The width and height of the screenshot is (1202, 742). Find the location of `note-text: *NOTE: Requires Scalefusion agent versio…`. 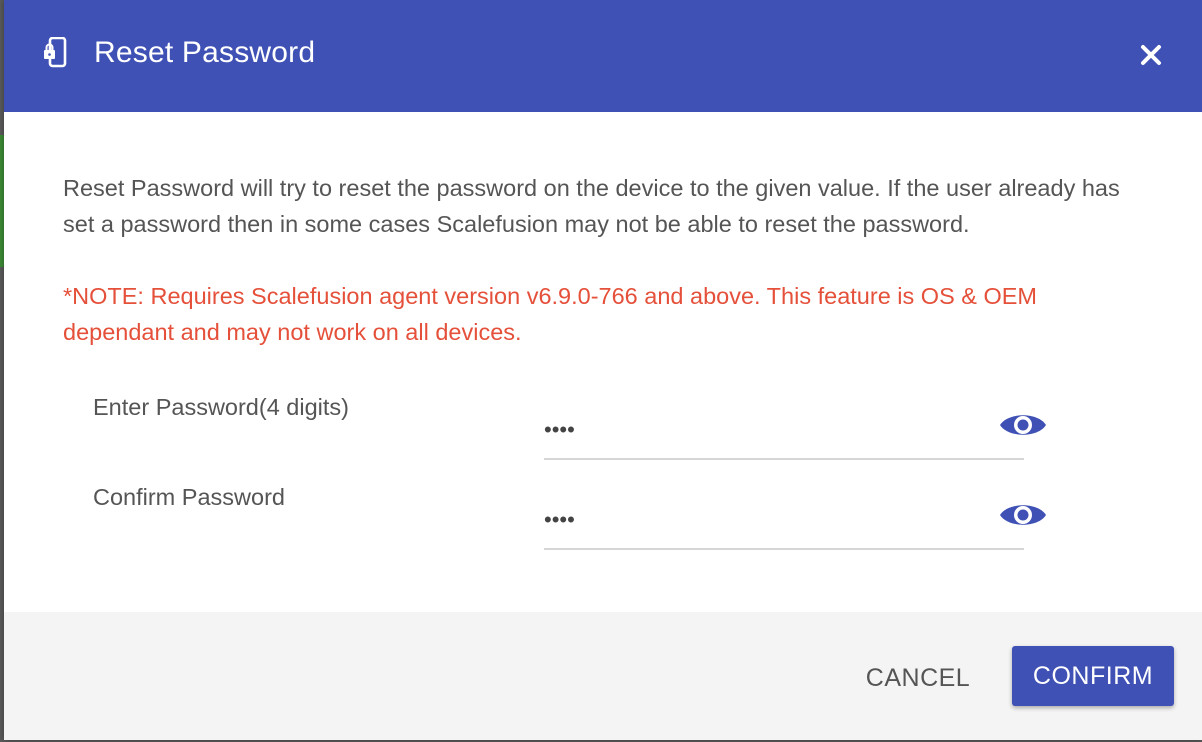

note-text: *NOTE: Requires Scalefusion agent versio… is located at coordinates (550, 314).